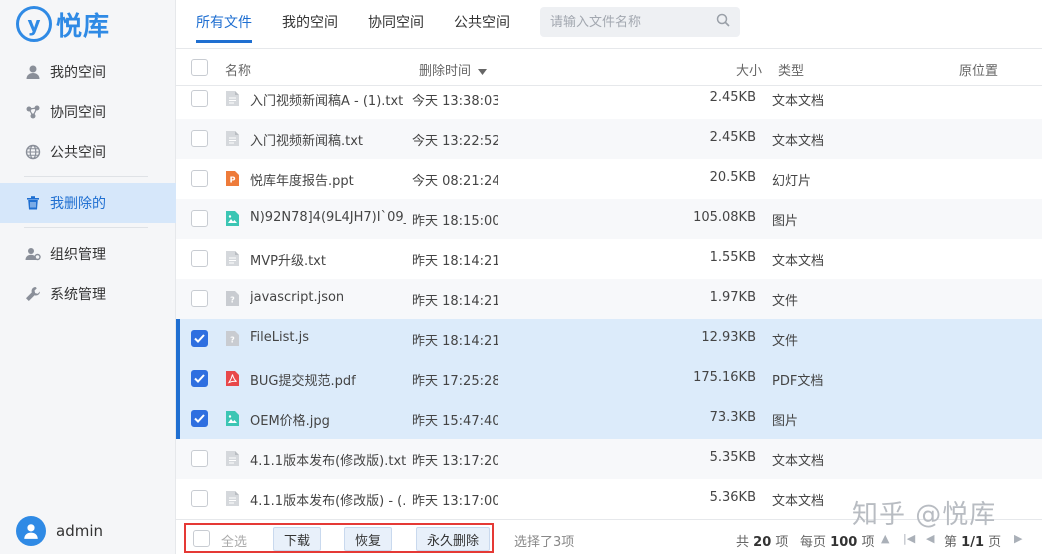 The image size is (1042, 554). Describe the element at coordinates (63, 24) in the screenshot. I see `app-logo: y 悦库` at that location.